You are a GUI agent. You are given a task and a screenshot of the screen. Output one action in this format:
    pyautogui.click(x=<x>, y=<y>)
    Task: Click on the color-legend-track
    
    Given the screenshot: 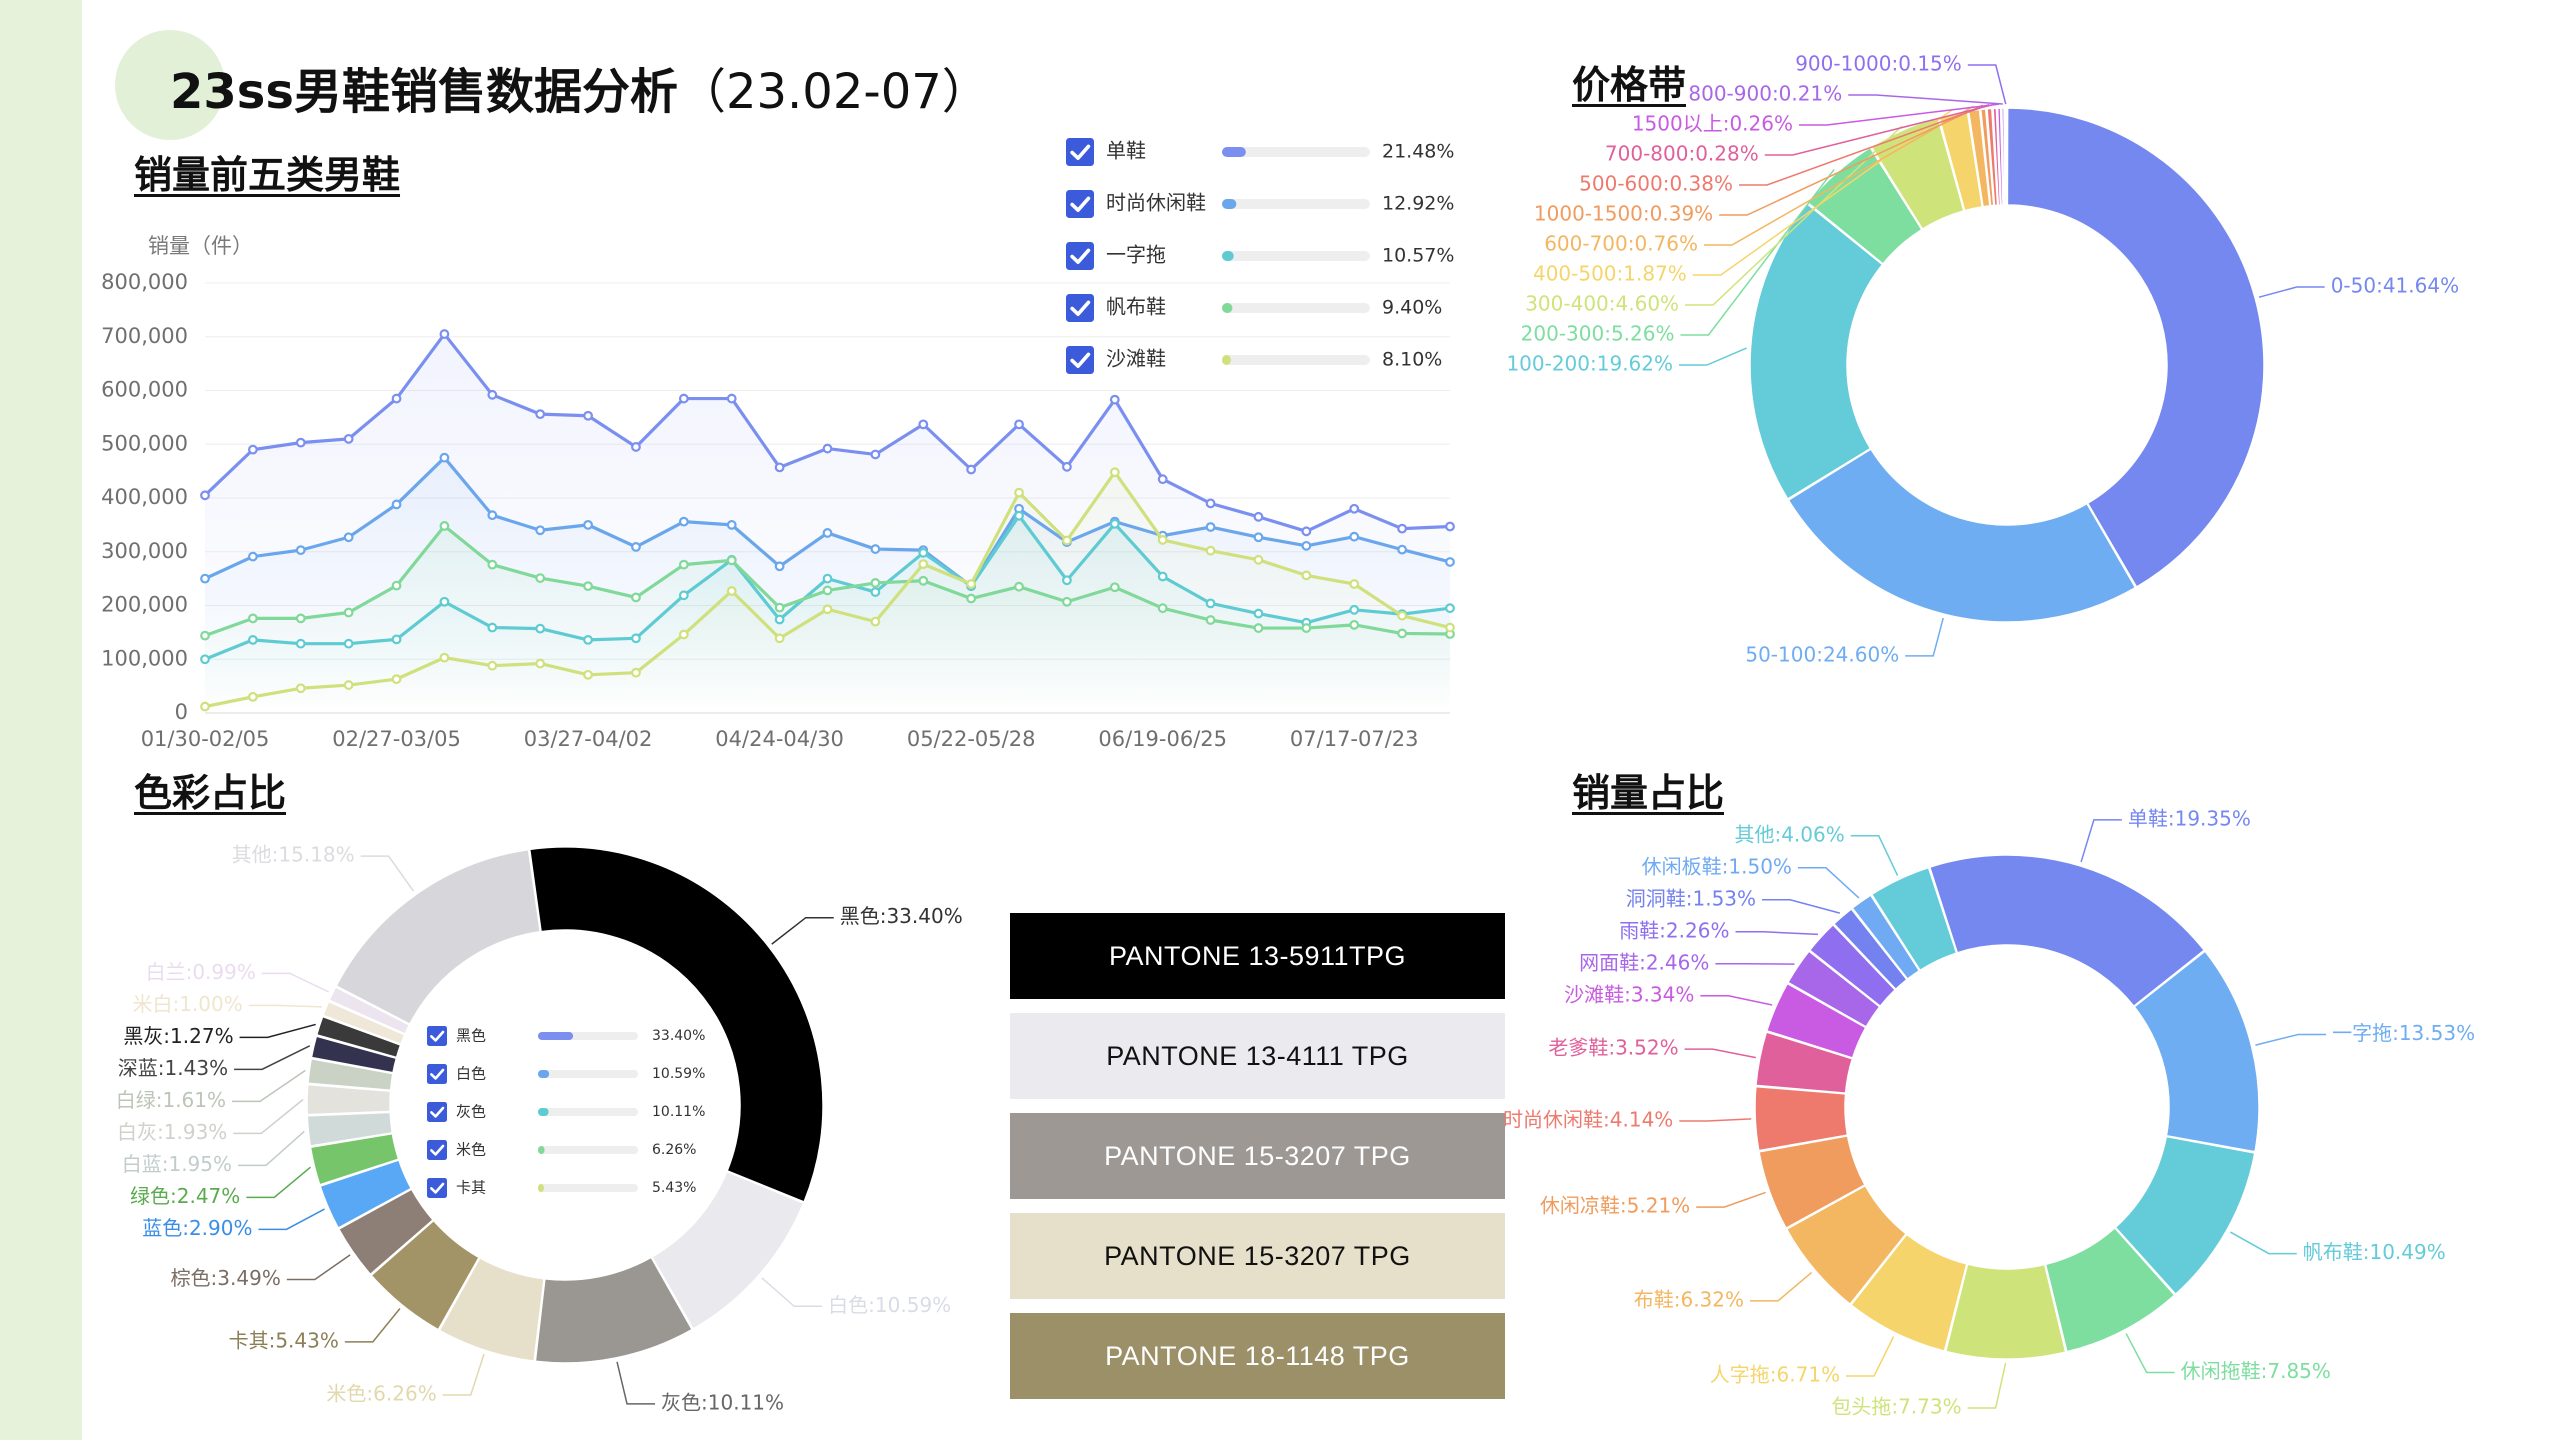 What is the action you would take?
    pyautogui.click(x=588, y=1074)
    